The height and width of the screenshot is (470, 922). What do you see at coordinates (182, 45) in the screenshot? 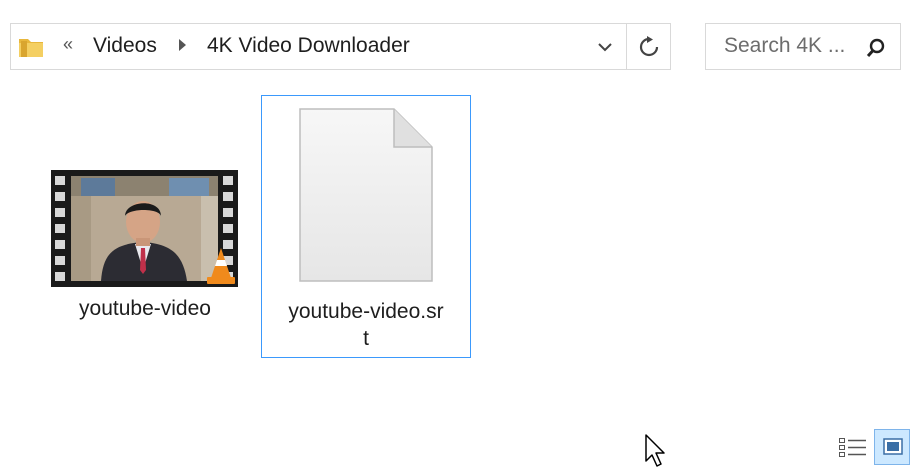
I see `breadcrumb-separator-icon` at bounding box center [182, 45].